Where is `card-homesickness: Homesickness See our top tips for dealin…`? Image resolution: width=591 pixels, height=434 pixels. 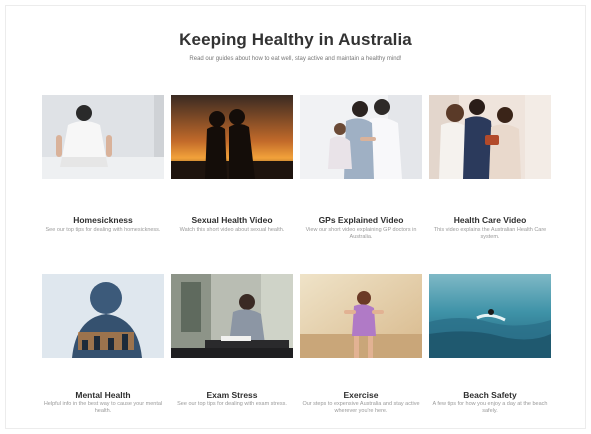
card-homesickness: Homesickness See our top tips for dealin… is located at coordinates (103, 164).